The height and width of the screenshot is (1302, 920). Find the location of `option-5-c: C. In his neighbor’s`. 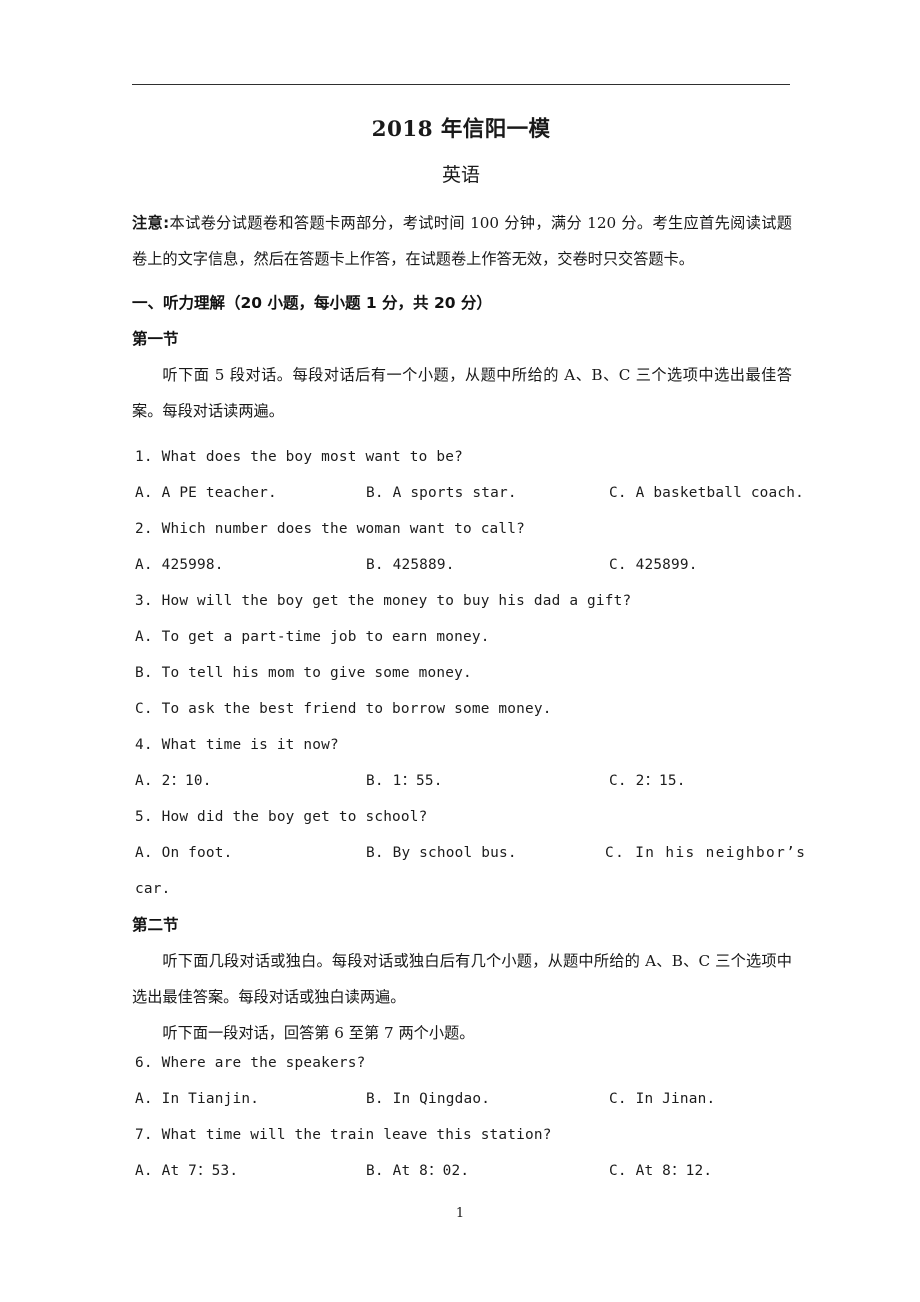

option-5-c: C. In his neighbor’s is located at coordinates (705, 853).